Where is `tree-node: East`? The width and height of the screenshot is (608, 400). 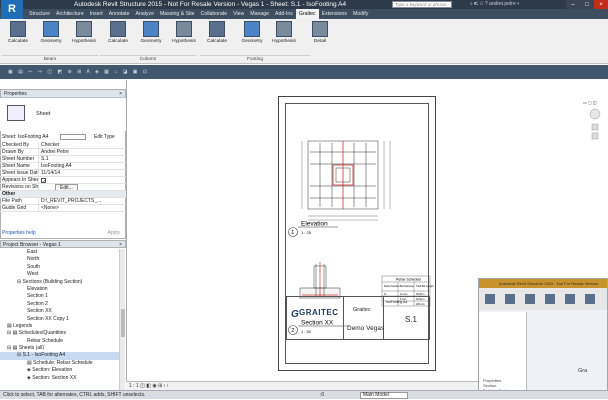 tree-node: East is located at coordinates (59, 252).